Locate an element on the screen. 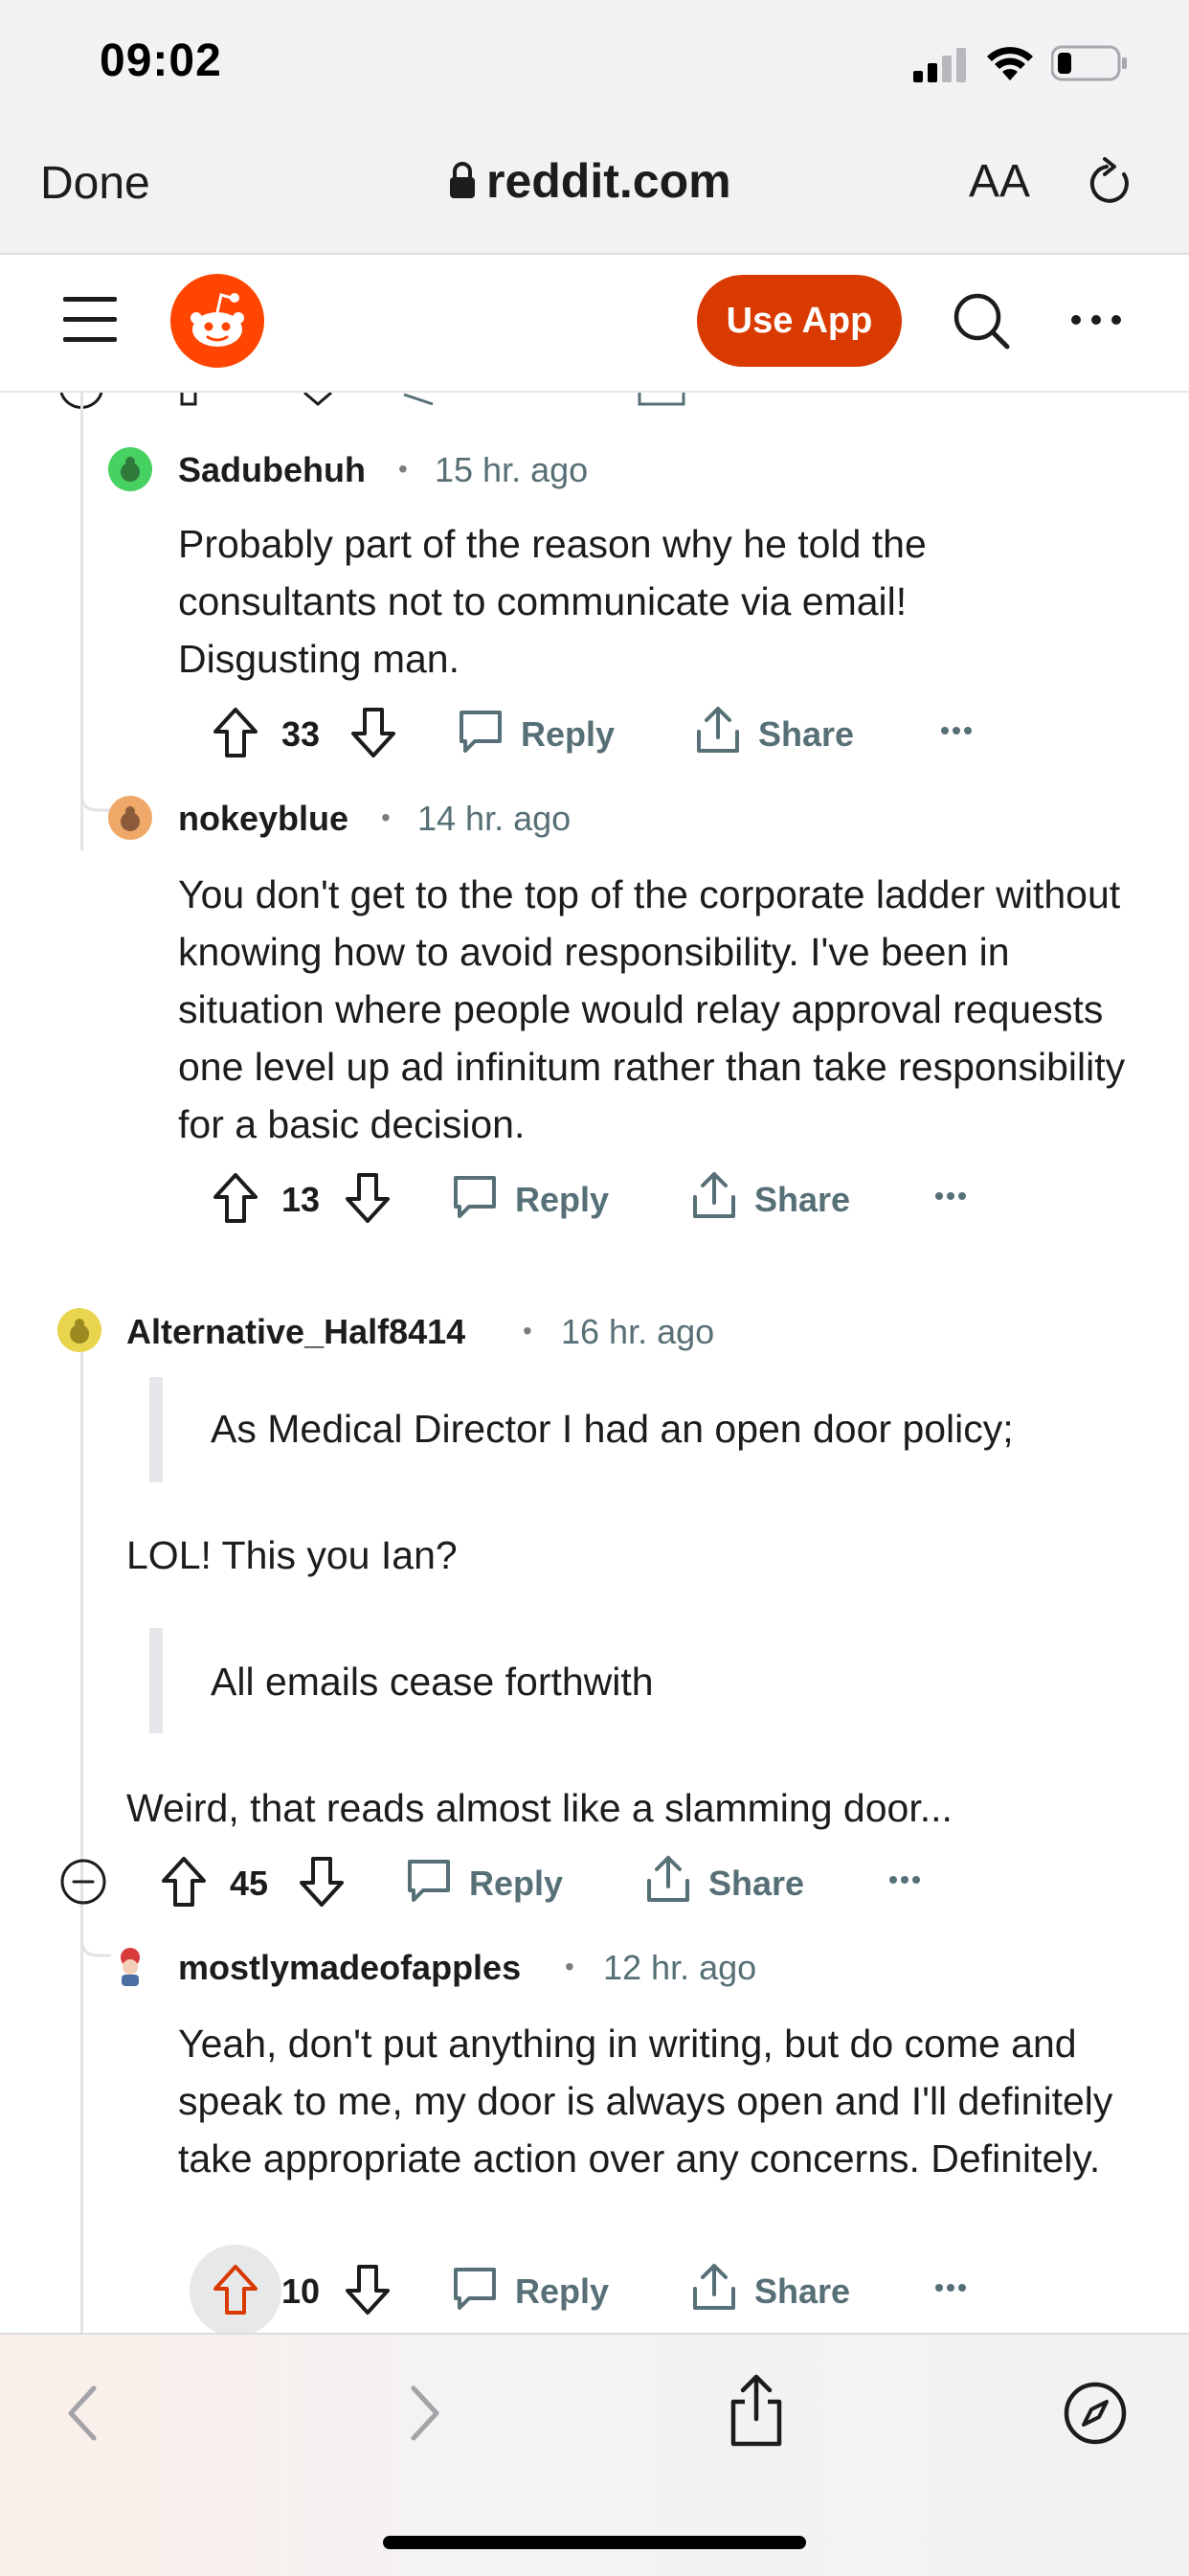 The image size is (1189, 2576). vote-count: 10 is located at coordinates (301, 2291).